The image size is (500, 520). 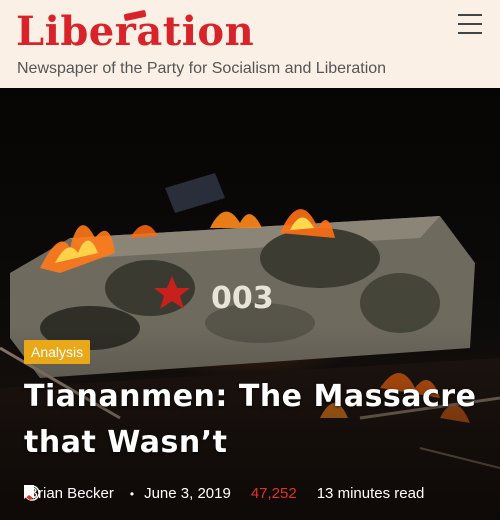 What do you see at coordinates (57, 352) in the screenshot?
I see `category-badge: Analysis` at bounding box center [57, 352].